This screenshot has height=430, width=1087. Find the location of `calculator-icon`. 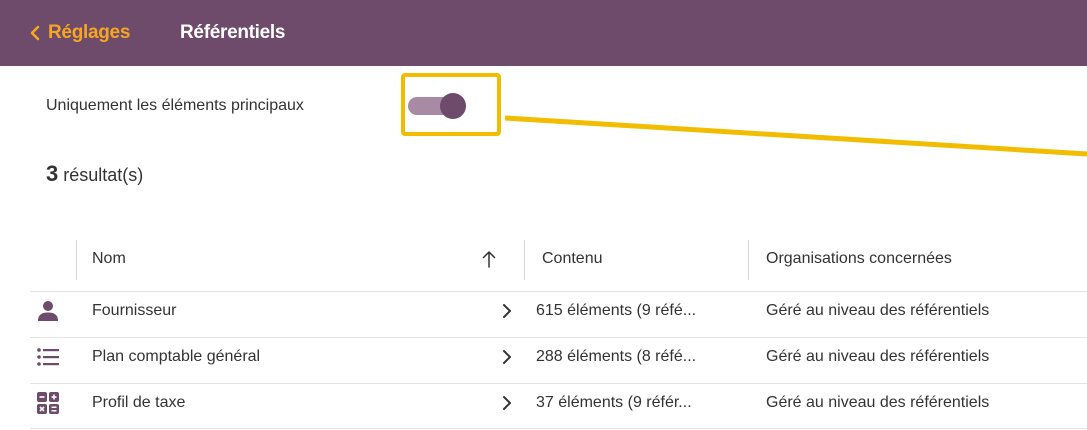

calculator-icon is located at coordinates (48, 403).